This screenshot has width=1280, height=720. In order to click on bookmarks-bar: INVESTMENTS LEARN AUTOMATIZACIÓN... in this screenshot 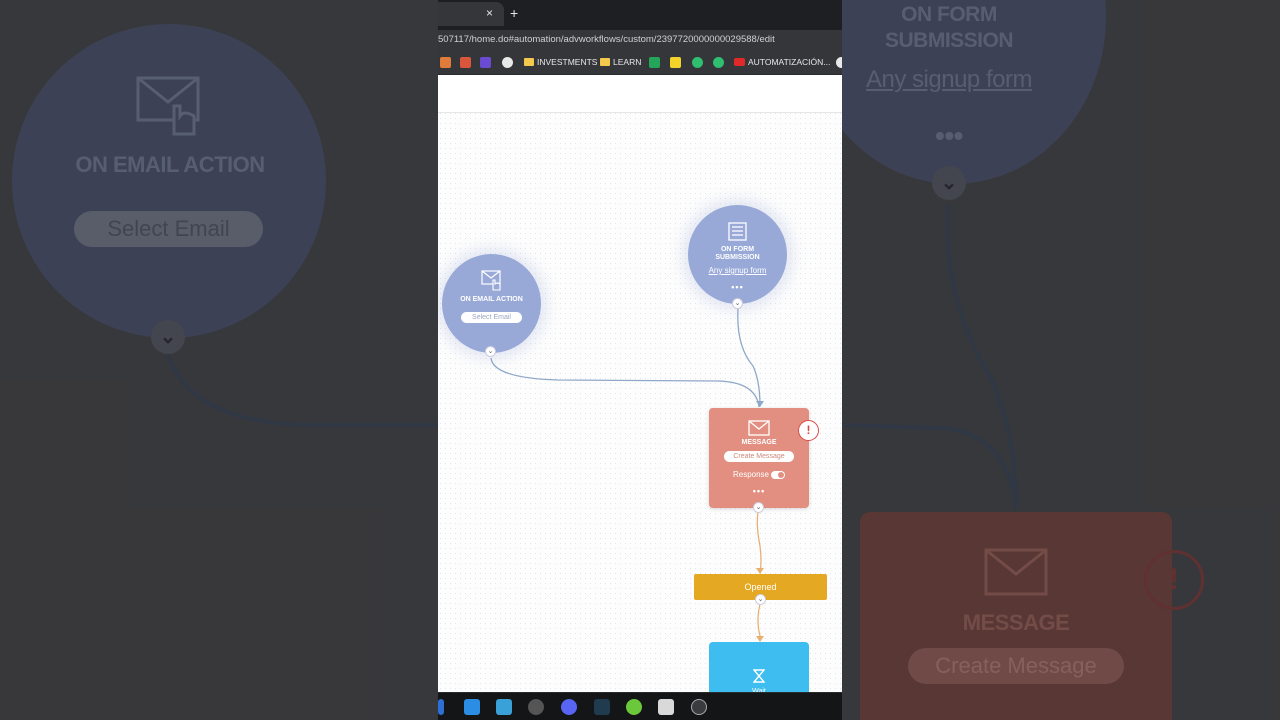, I will do `click(640, 63)`.